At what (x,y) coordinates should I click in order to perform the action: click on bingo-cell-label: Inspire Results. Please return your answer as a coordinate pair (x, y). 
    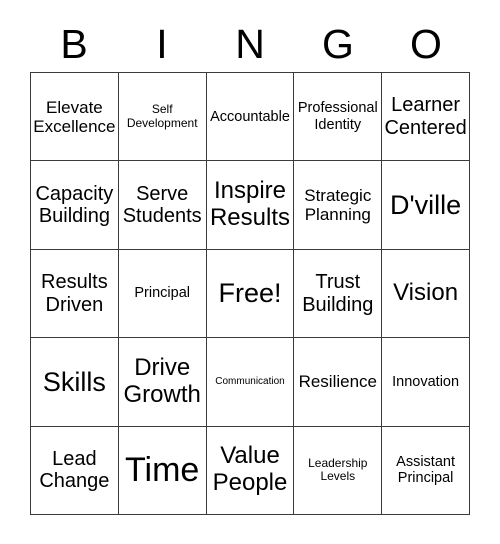
    Looking at the image, I should click on (249, 204).